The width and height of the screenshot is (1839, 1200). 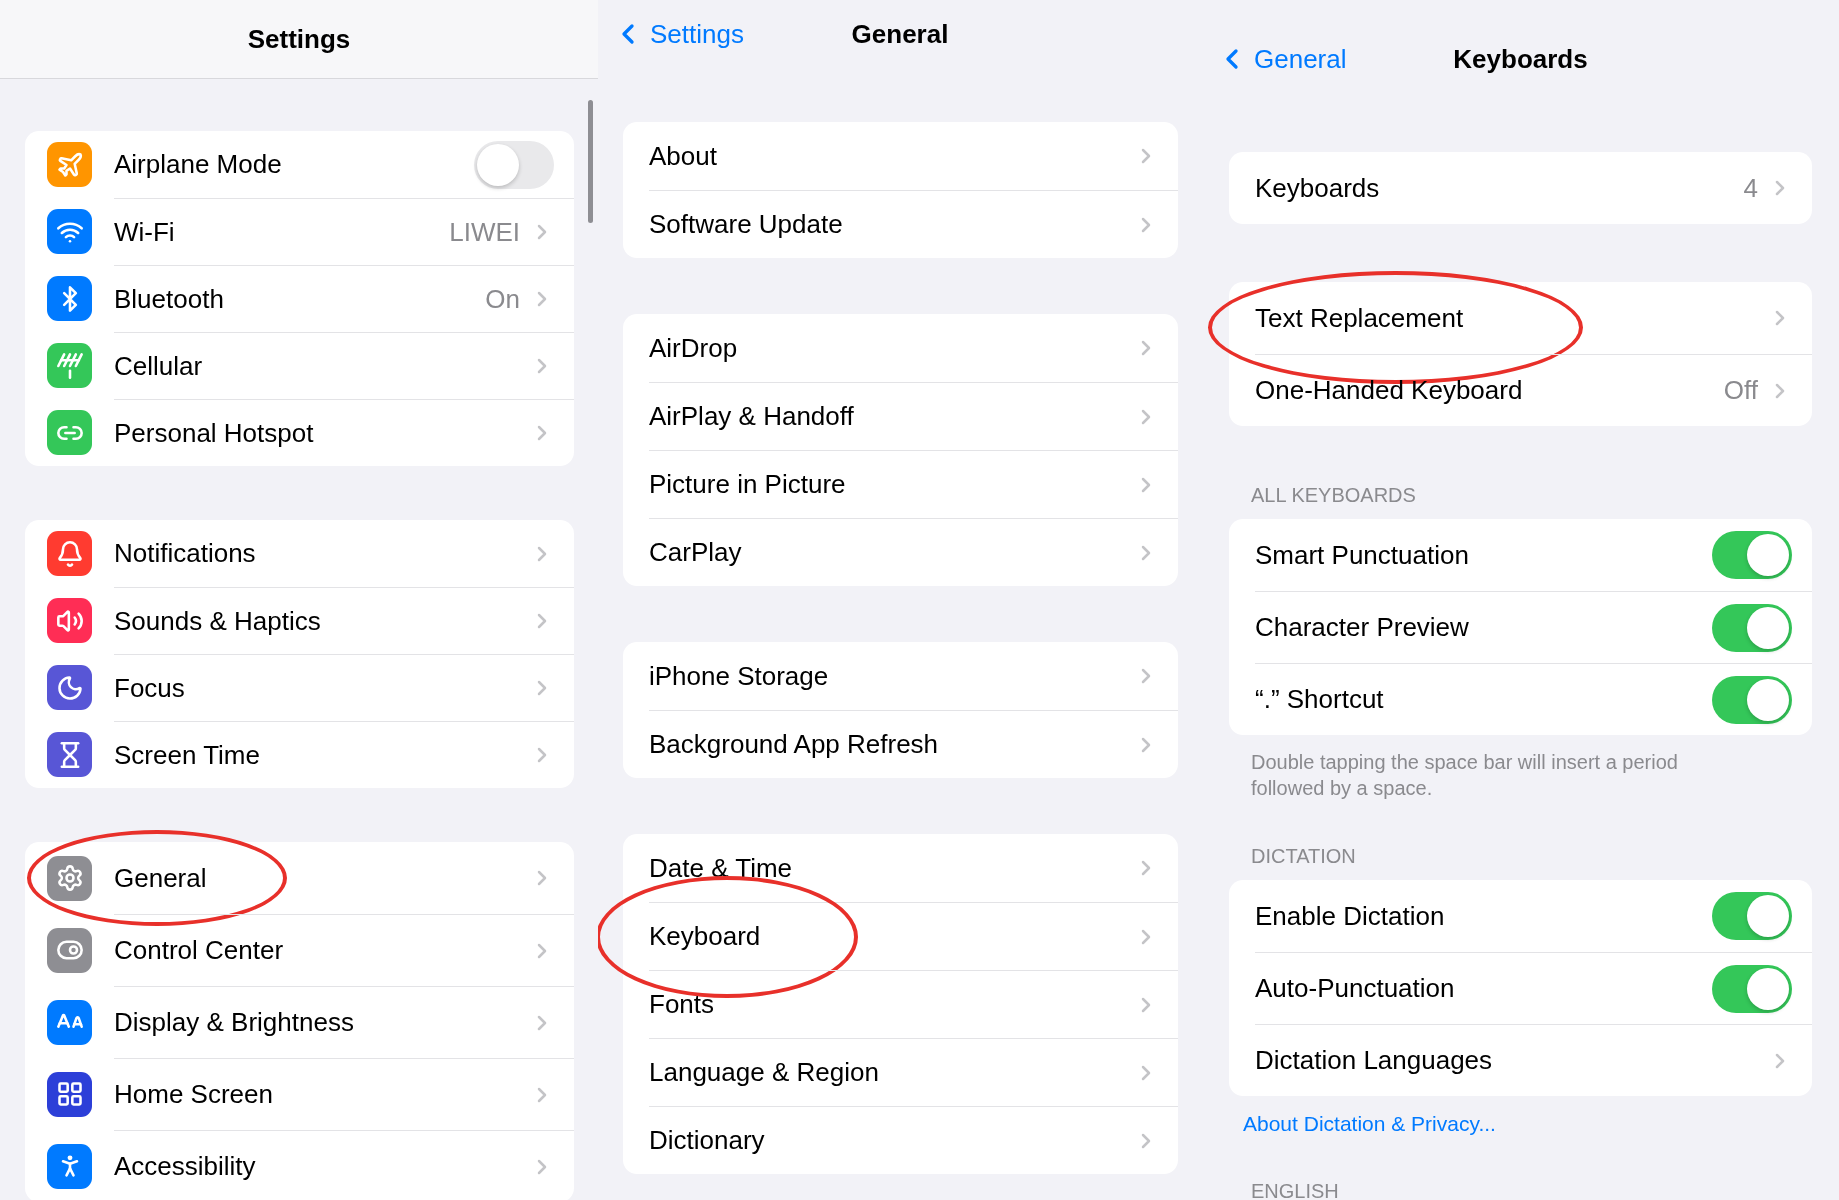 I want to click on back-button: General, so click(x=1281, y=59).